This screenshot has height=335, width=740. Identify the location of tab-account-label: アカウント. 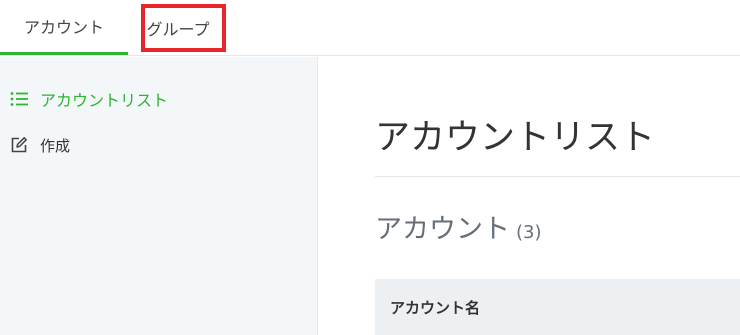
(63, 27).